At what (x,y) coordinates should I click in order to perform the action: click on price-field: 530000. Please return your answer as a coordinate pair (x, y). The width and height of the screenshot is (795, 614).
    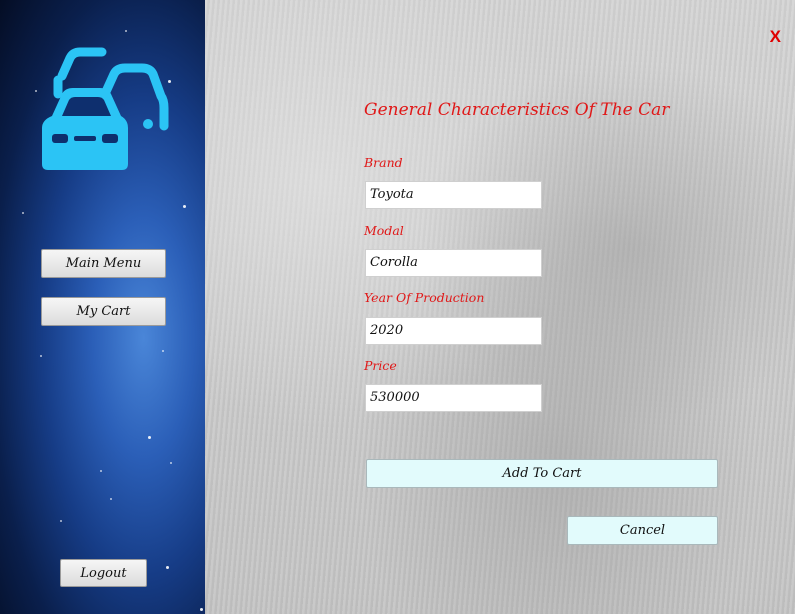
    Looking at the image, I should click on (453, 398).